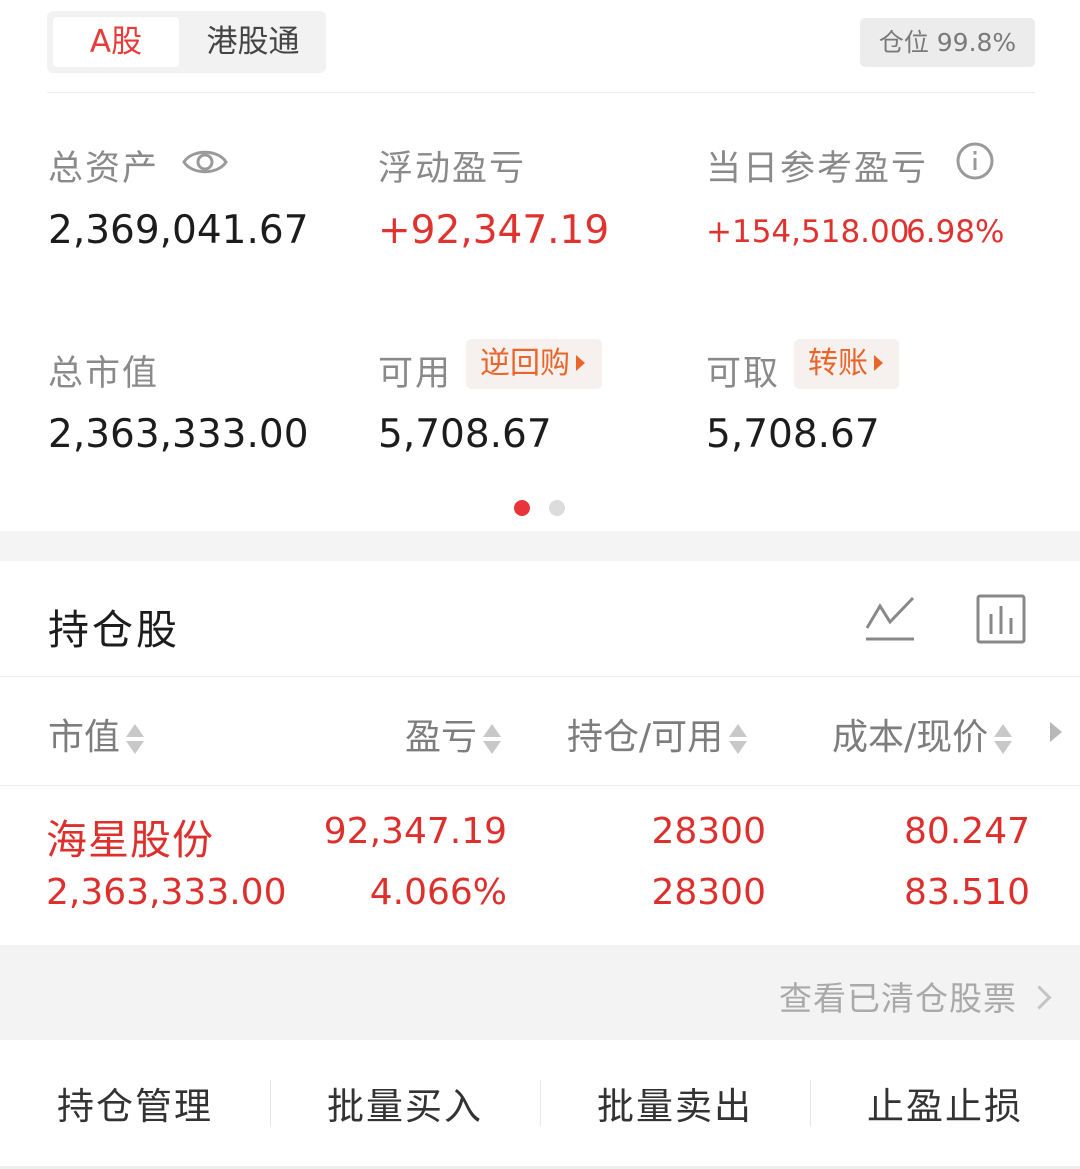 The height and width of the screenshot is (1169, 1080). What do you see at coordinates (947, 42) in the screenshot?
I see `position-ratio-badge: 仓位 99.8%` at bounding box center [947, 42].